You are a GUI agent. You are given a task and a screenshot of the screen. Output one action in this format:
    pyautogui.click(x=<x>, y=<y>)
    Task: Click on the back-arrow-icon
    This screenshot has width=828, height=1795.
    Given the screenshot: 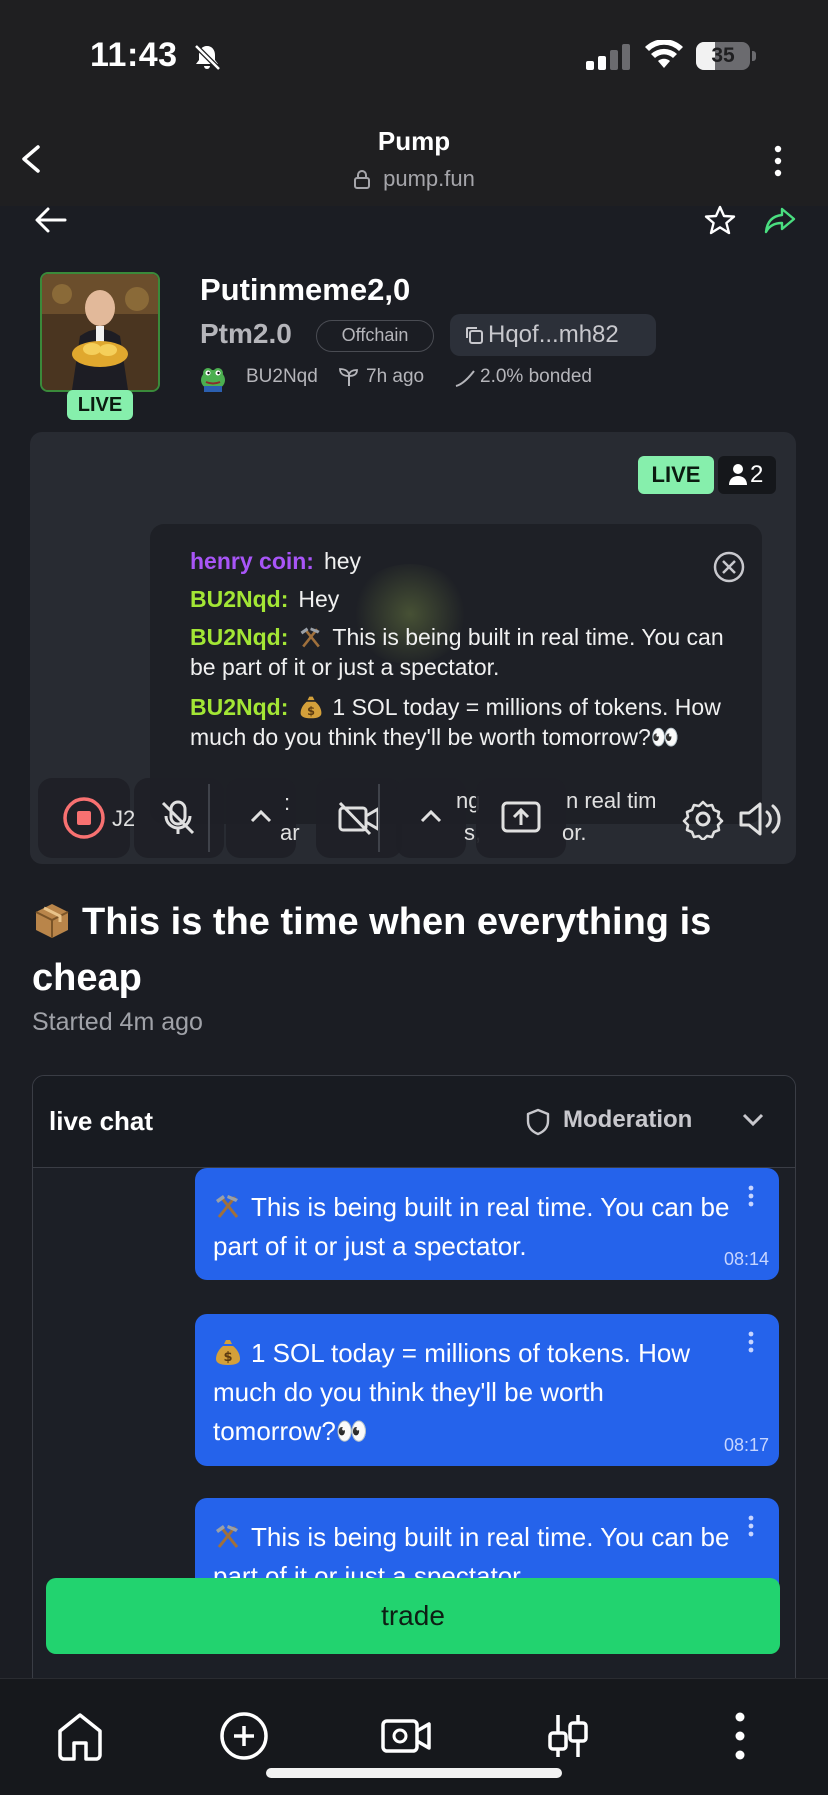 What is the action you would take?
    pyautogui.click(x=51, y=220)
    